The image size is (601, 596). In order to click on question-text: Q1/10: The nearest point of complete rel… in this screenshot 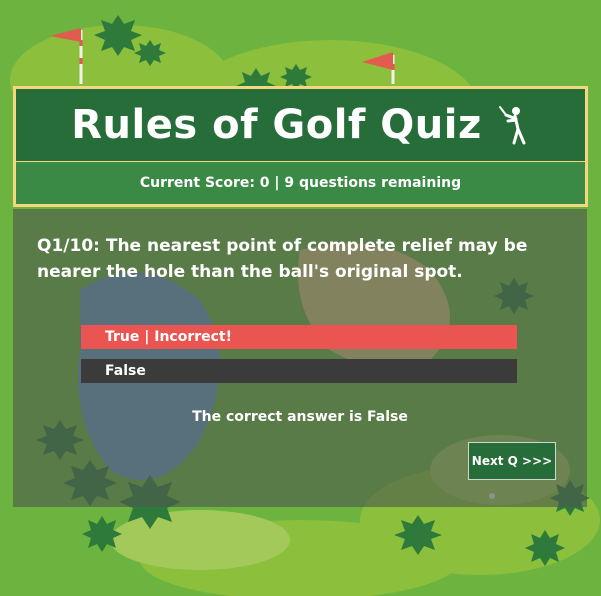, I will do `click(282, 259)`.